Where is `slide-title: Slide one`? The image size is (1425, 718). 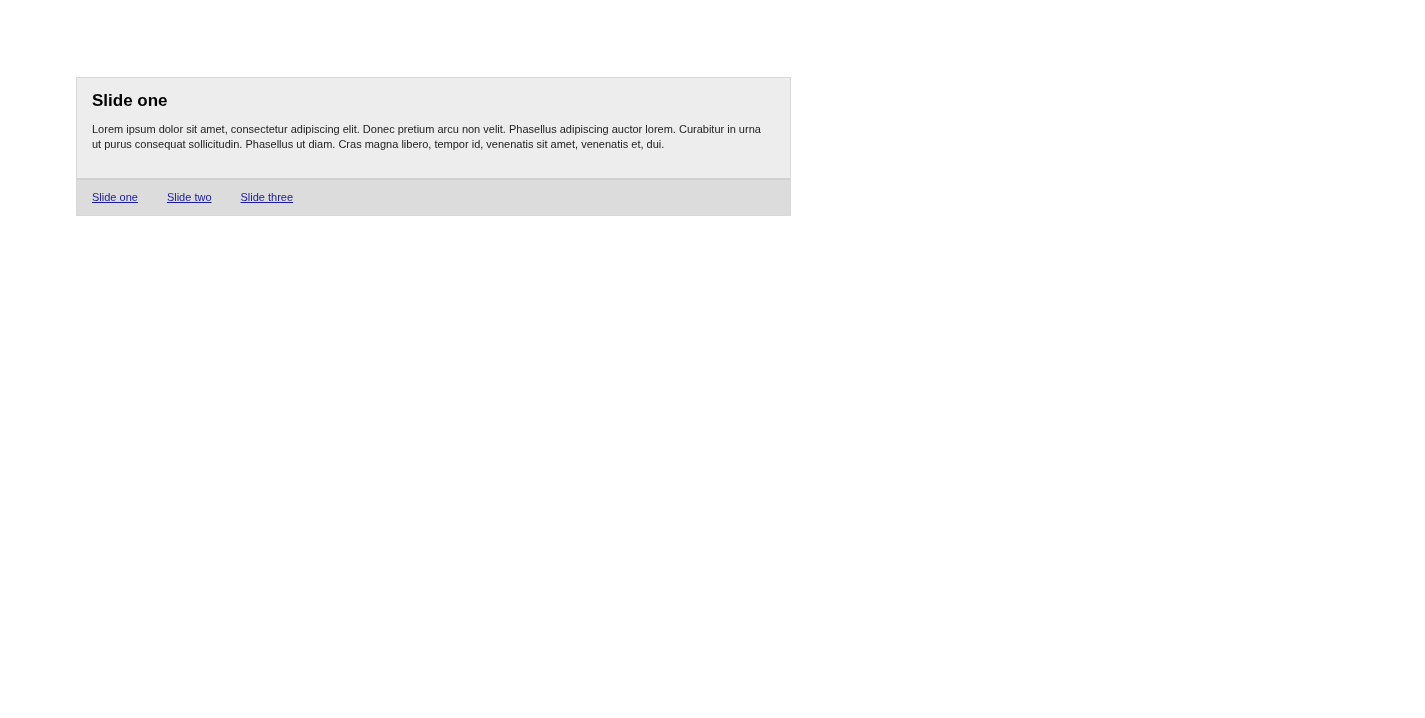 slide-title: Slide one is located at coordinates (130, 101).